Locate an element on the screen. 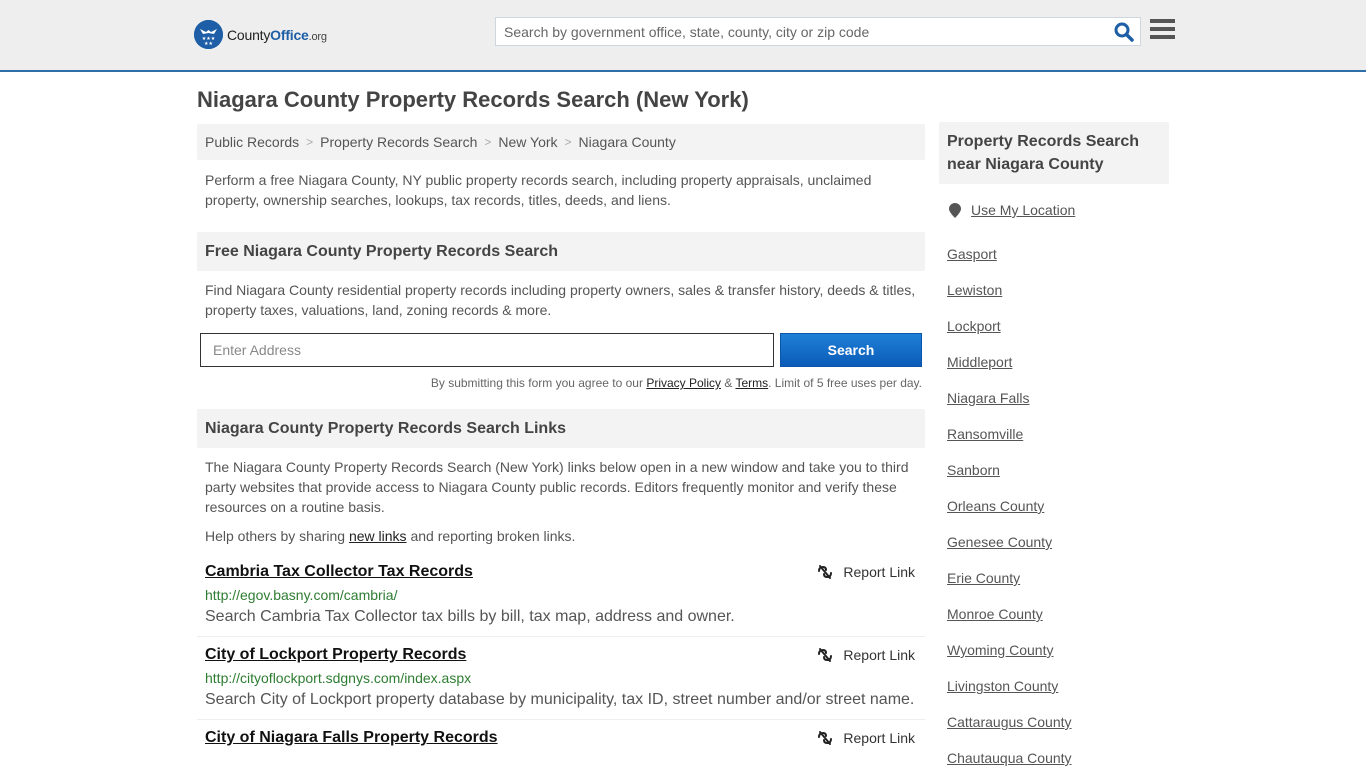 The height and width of the screenshot is (776, 1366). sidebar-item-ransomville: Ransomville is located at coordinates (985, 434).